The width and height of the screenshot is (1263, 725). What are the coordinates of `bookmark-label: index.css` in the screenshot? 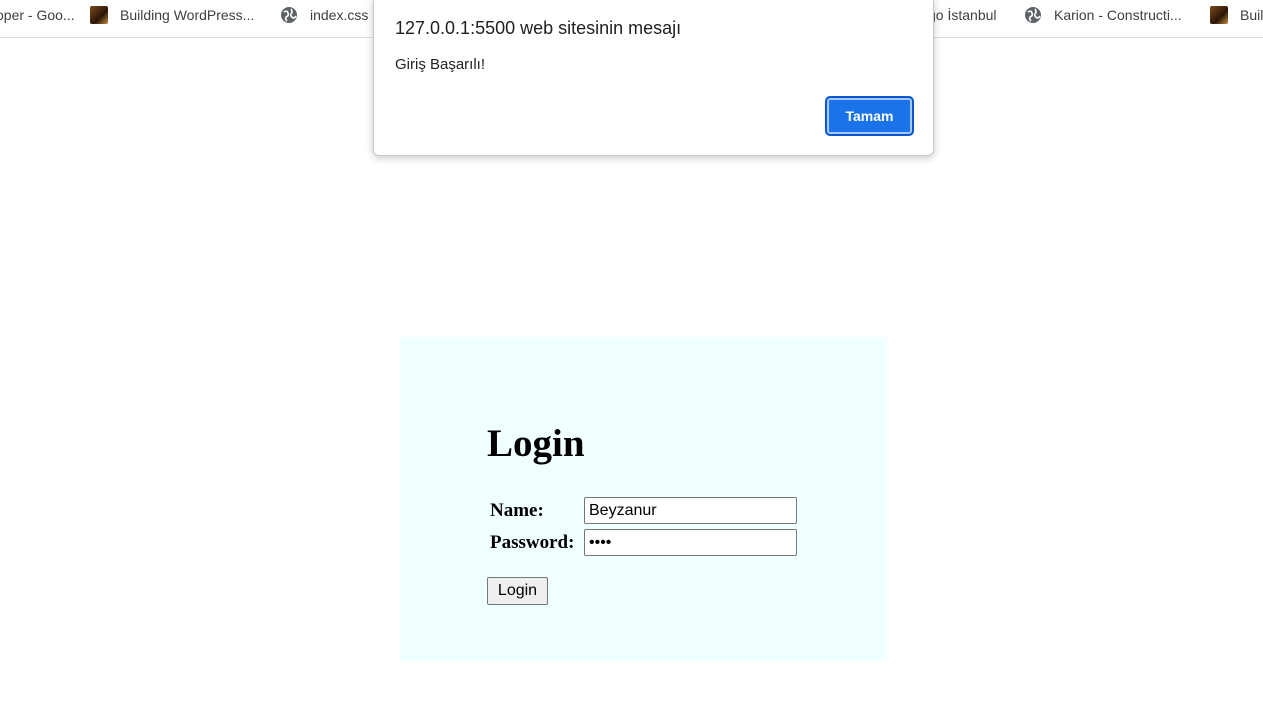 It's located at (339, 15).